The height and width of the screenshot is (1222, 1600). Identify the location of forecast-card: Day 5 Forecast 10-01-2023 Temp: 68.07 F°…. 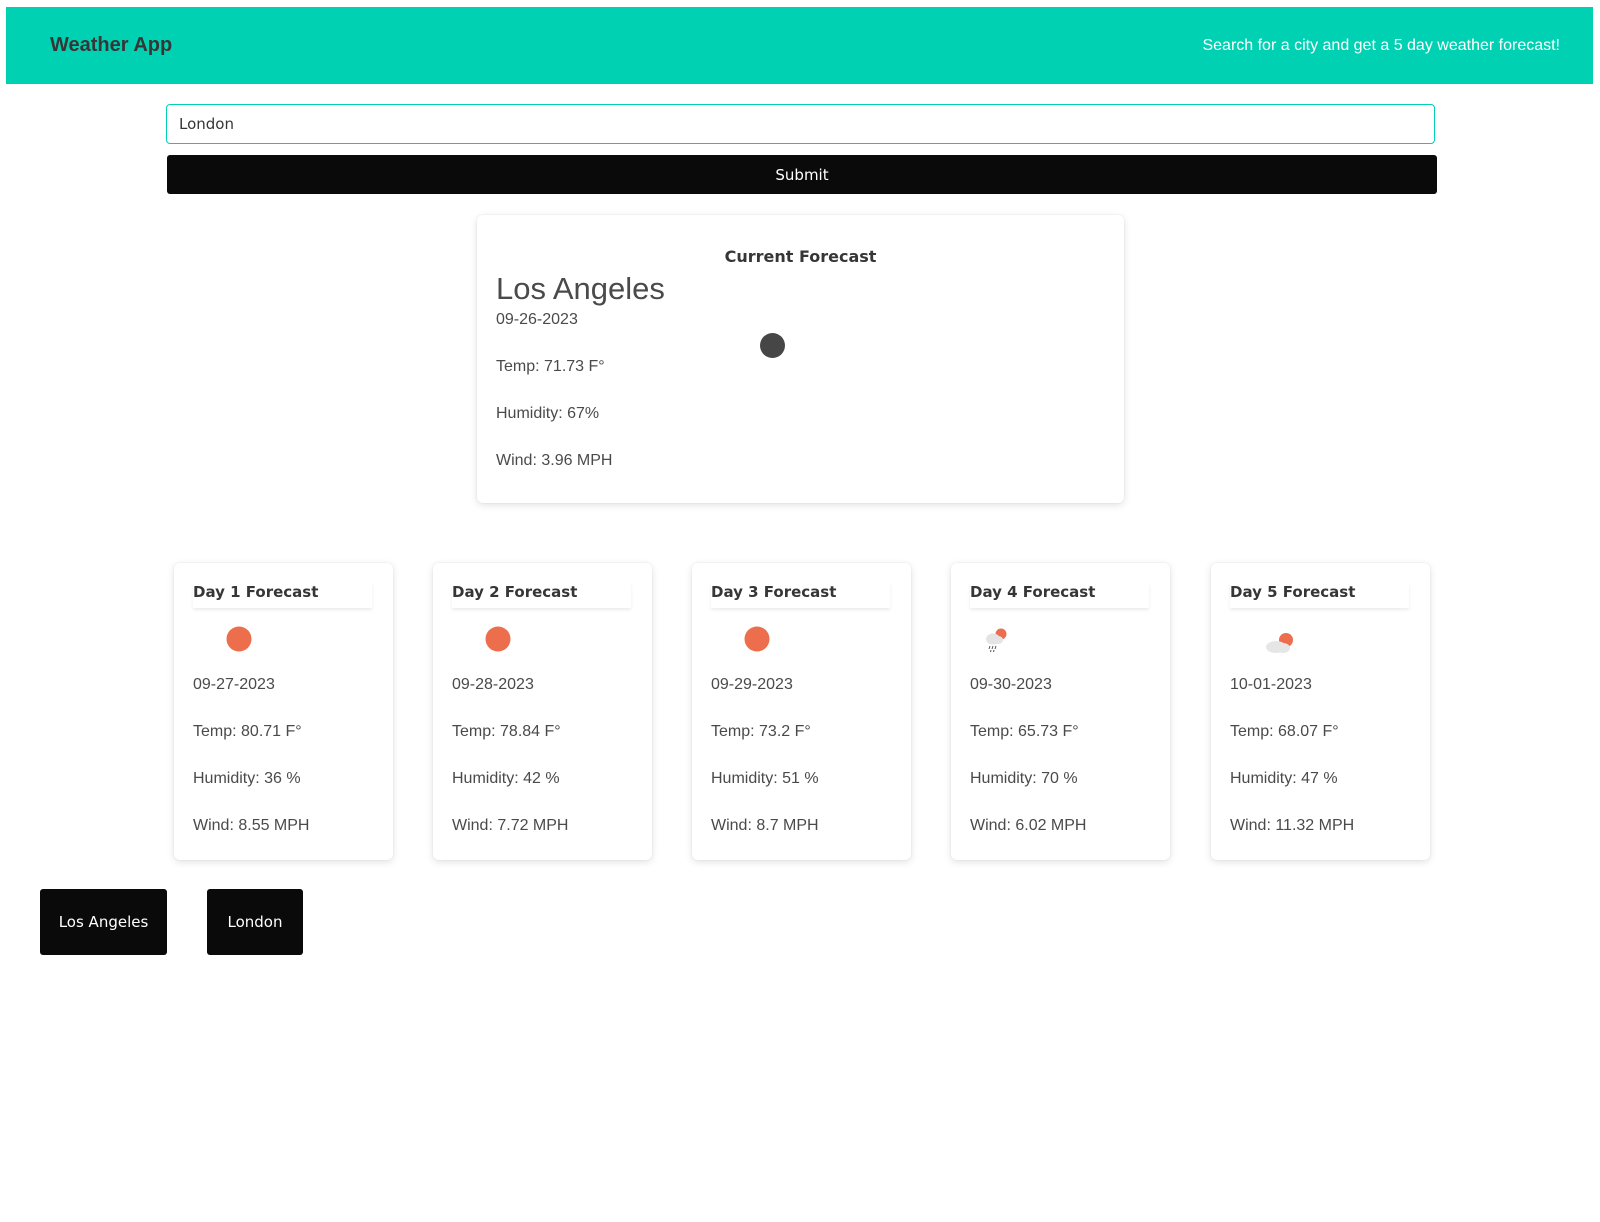
(1320, 711).